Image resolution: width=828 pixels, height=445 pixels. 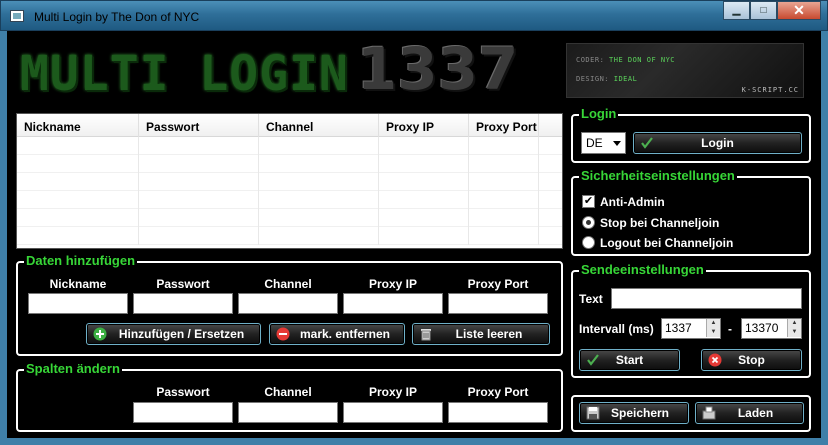 I want to click on security-legend: Sicherheitseinstellungen, so click(x=658, y=175).